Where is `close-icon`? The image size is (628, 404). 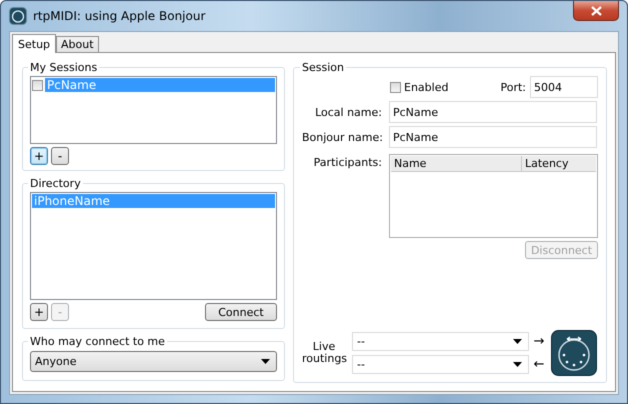 close-icon is located at coordinates (596, 11).